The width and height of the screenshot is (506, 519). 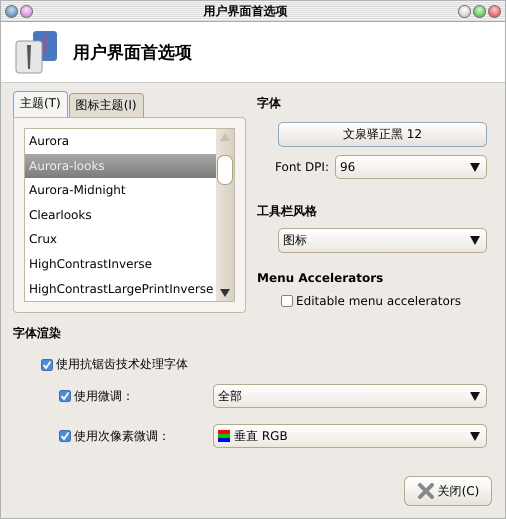 What do you see at coordinates (106, 105) in the screenshot?
I see `tab: 图标主题(I)` at bounding box center [106, 105].